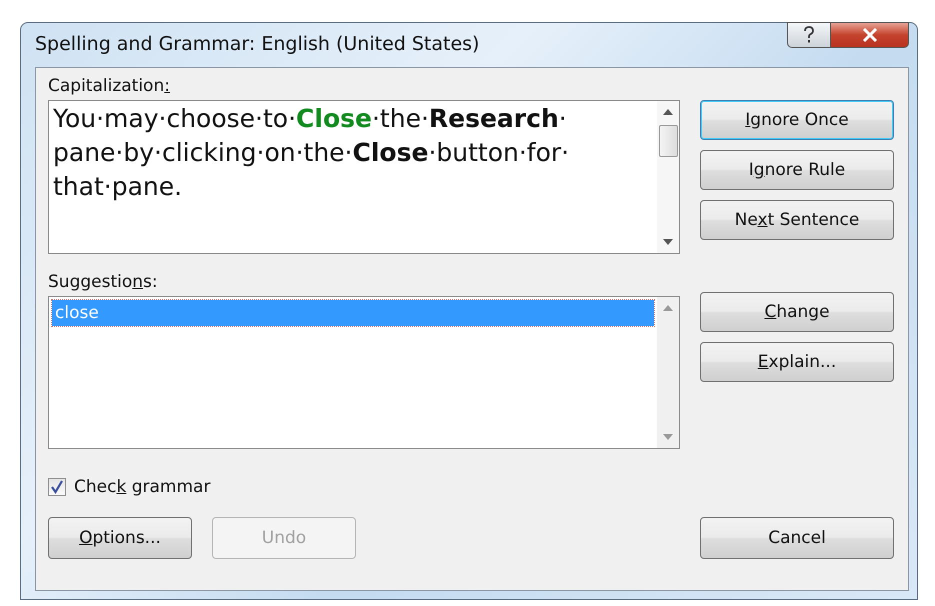 This screenshot has width=935, height=606. I want to click on question-mark-icon, so click(809, 35).